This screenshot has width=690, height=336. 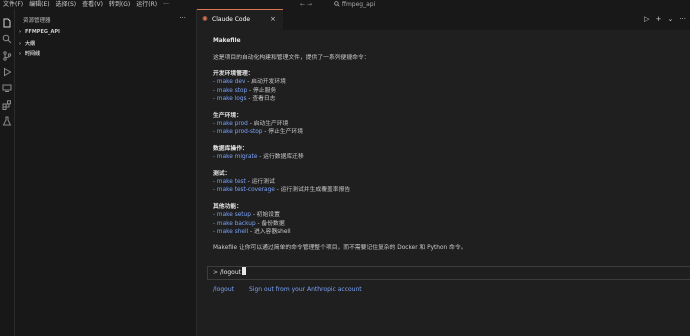 What do you see at coordinates (244, 190) in the screenshot?
I see `command-item: - make test-coverage` at bounding box center [244, 190].